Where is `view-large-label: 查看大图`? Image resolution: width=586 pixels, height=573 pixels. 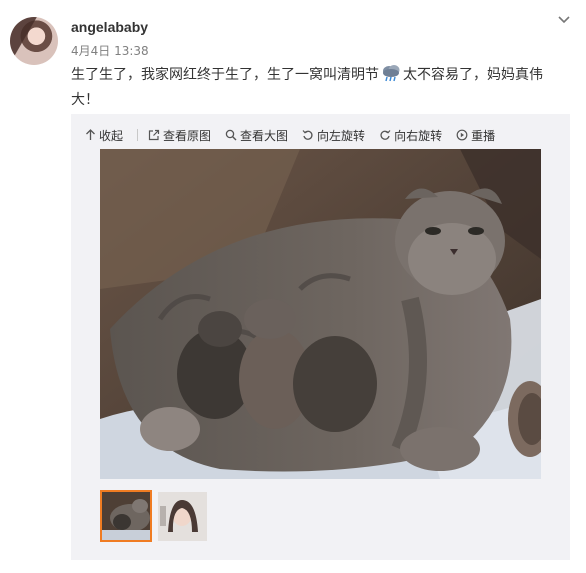
view-large-label: 查看大图 is located at coordinates (264, 135).